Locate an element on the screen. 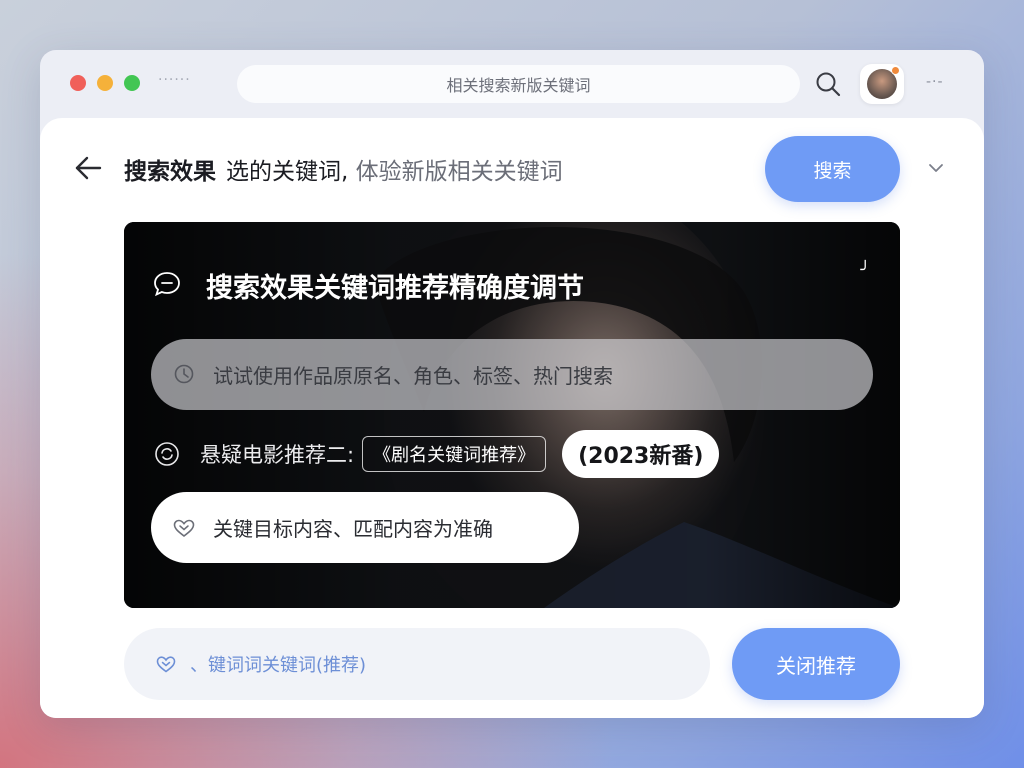 This screenshot has height=768, width=1024. hero-search-input: 试试使用作品原原名、角色、标签、热门搜索 is located at coordinates (512, 374).